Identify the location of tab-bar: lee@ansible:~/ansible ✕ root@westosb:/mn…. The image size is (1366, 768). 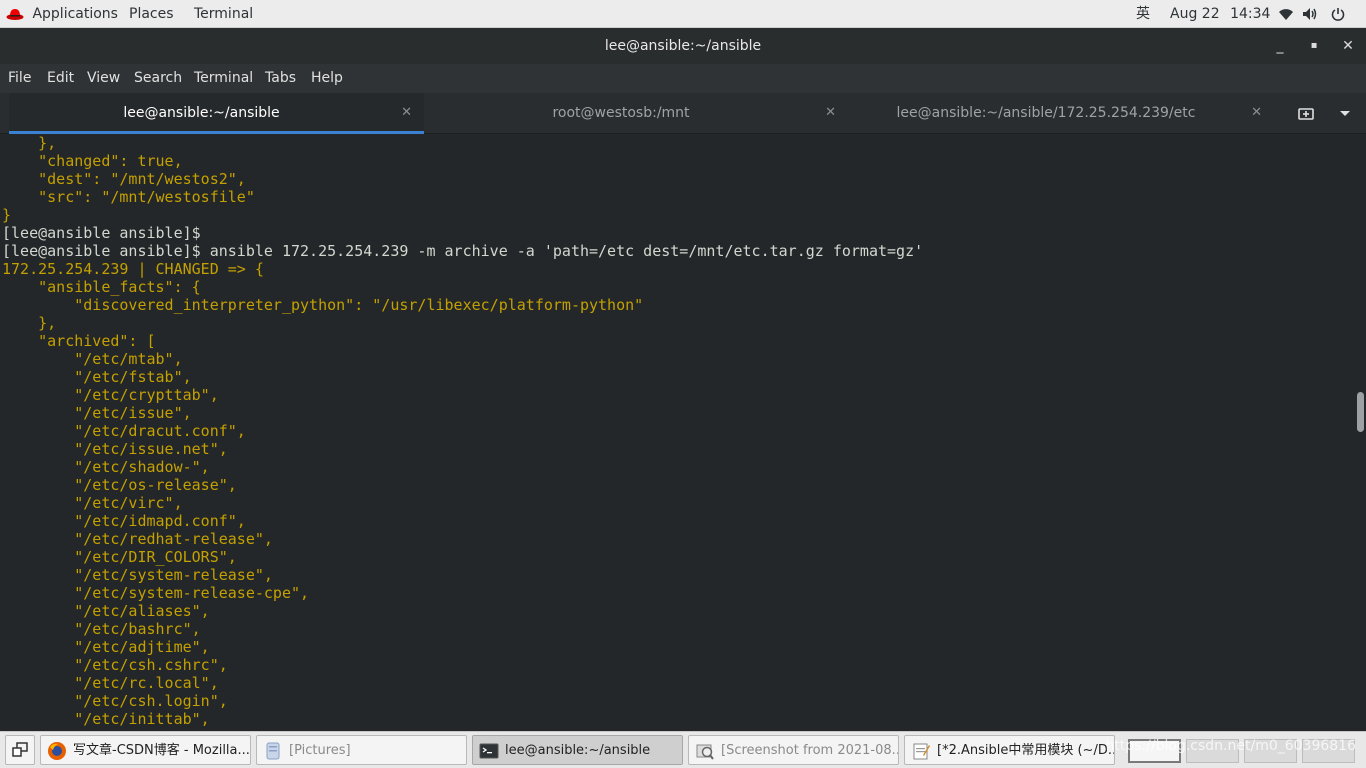
(683, 113).